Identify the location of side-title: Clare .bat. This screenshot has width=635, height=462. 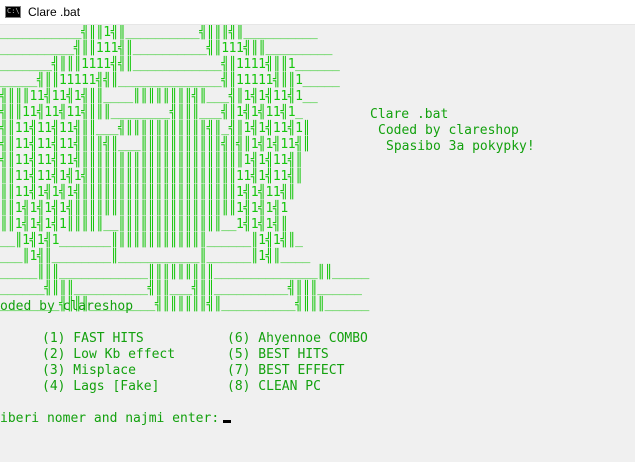
(409, 114).